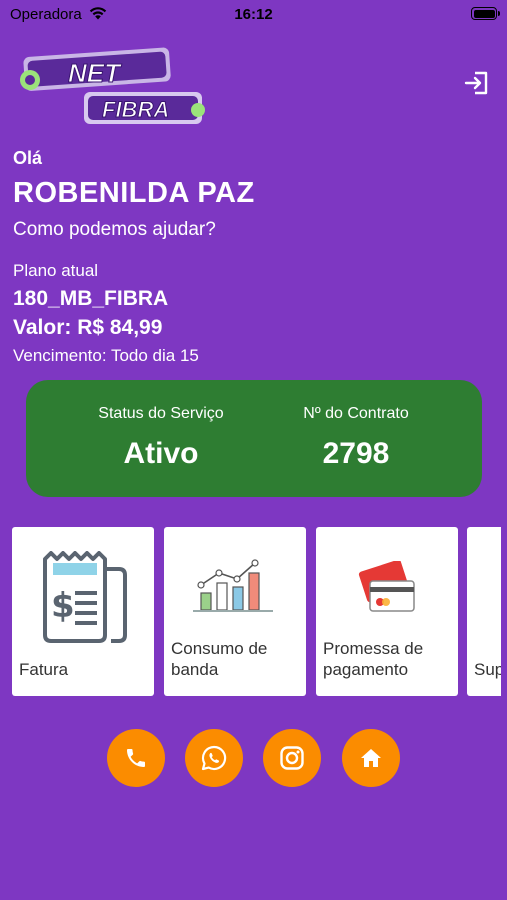 The image size is (507, 900). Describe the element at coordinates (134, 193) in the screenshot. I see `user-name: ROBENILDA PAZ` at that location.